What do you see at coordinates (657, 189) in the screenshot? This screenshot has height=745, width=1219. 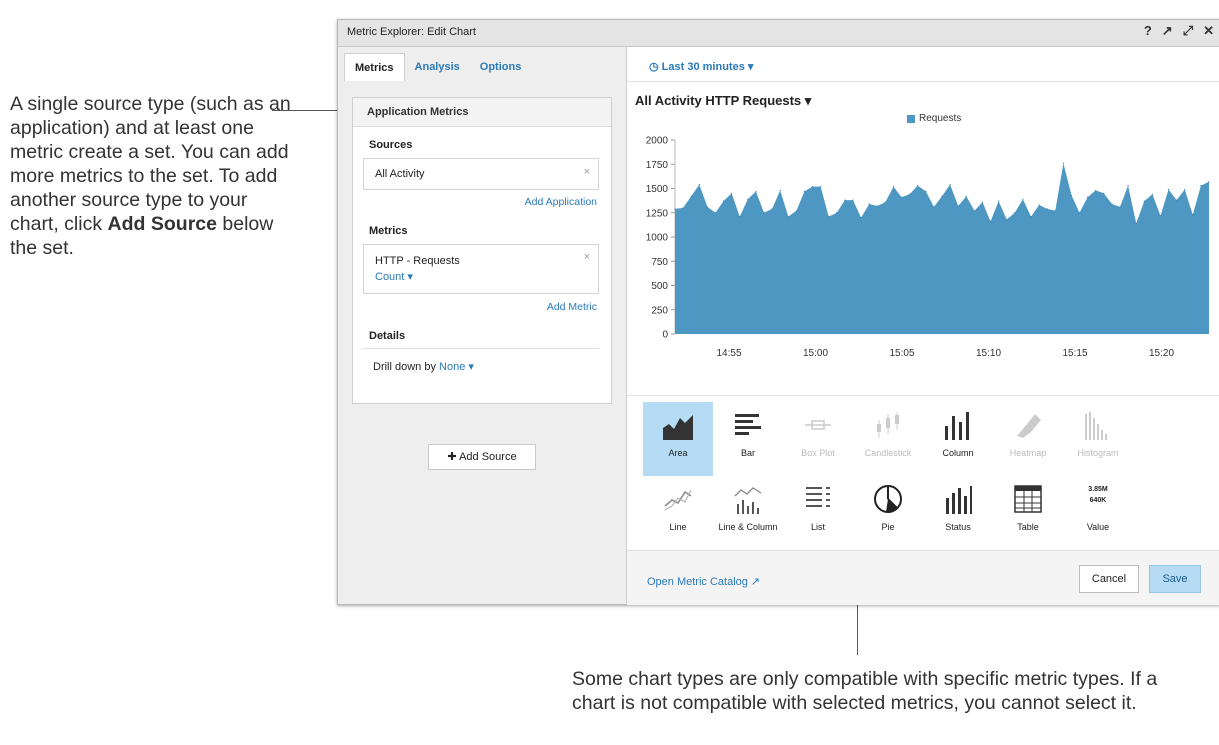 I see `y-tick-label: 1500` at bounding box center [657, 189].